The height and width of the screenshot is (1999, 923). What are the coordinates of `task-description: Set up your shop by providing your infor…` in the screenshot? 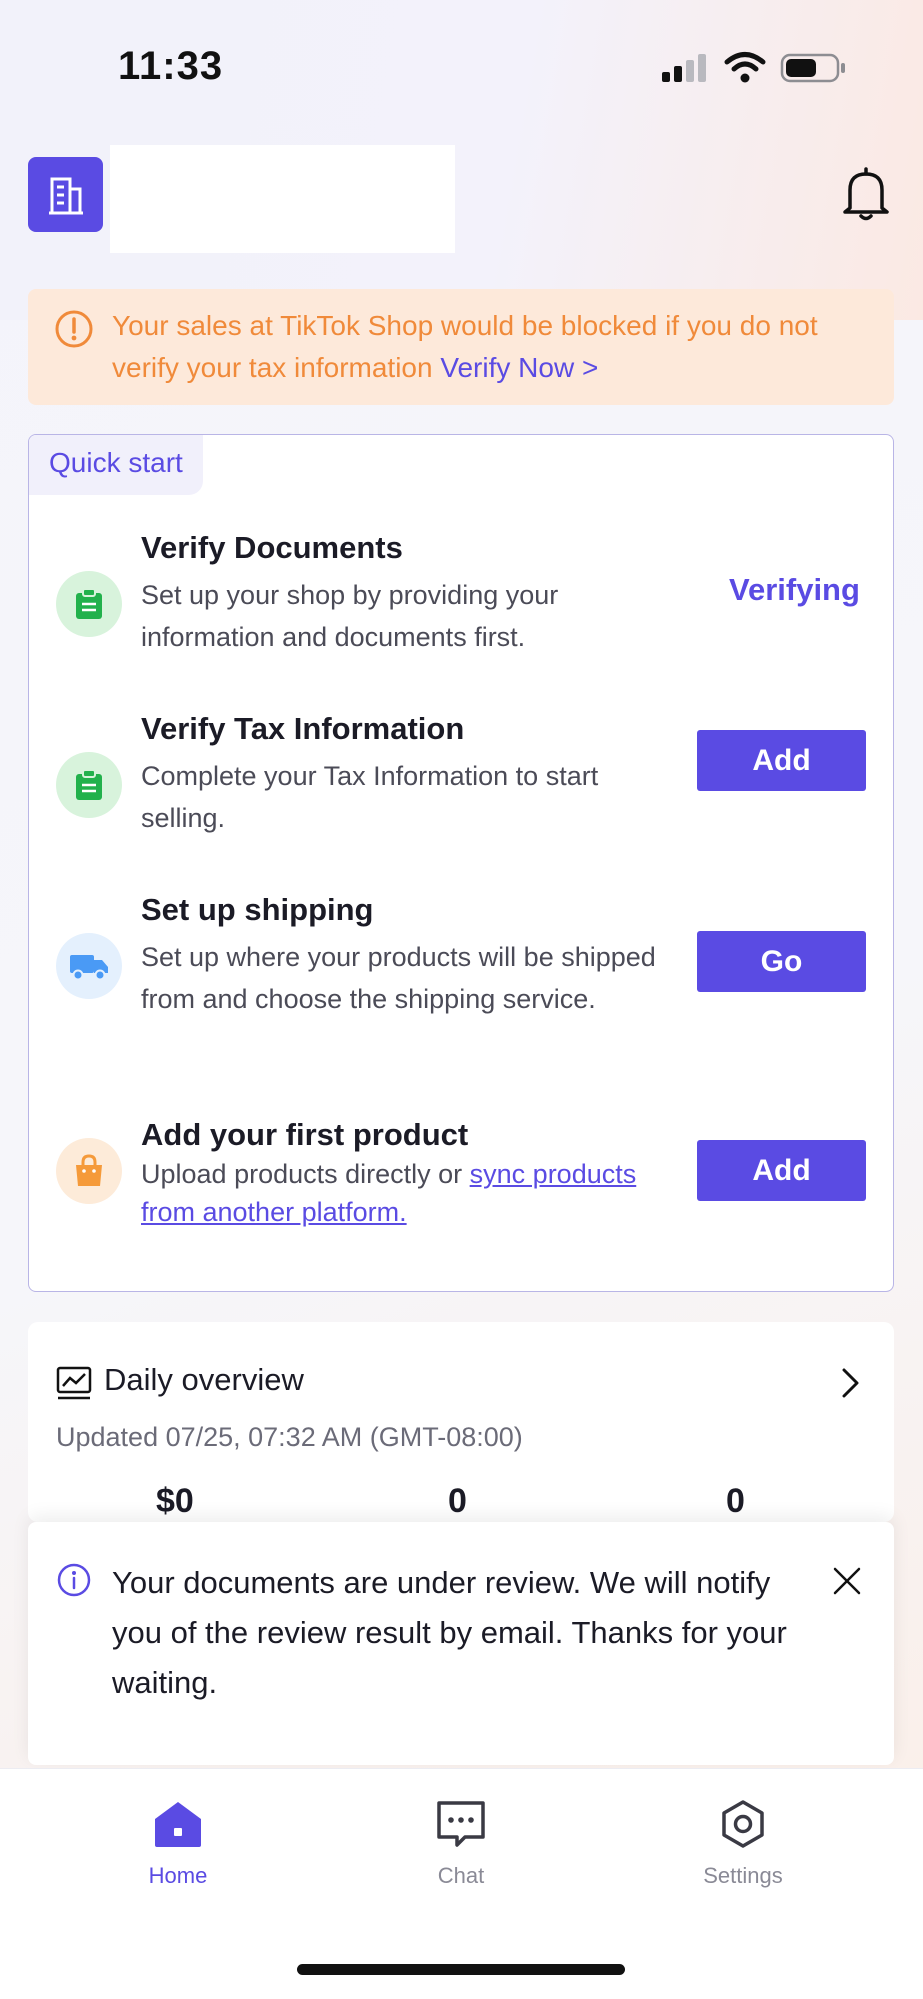 It's located at (350, 616).